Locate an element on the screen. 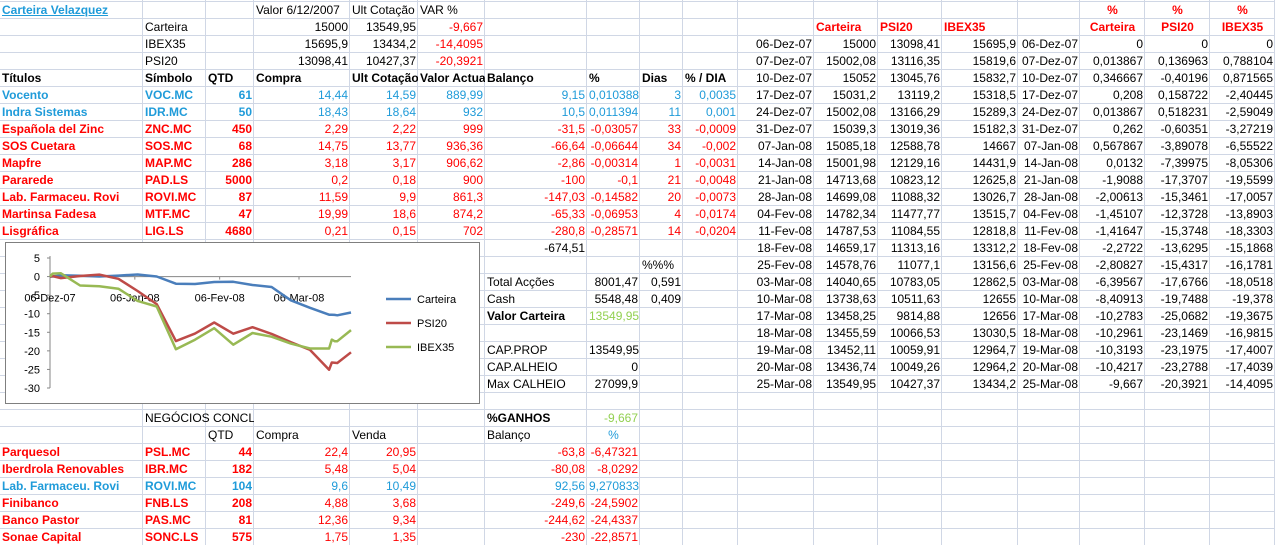 The height and width of the screenshot is (545, 1275). history-carteira: 14713,68 is located at coordinates (846, 180).